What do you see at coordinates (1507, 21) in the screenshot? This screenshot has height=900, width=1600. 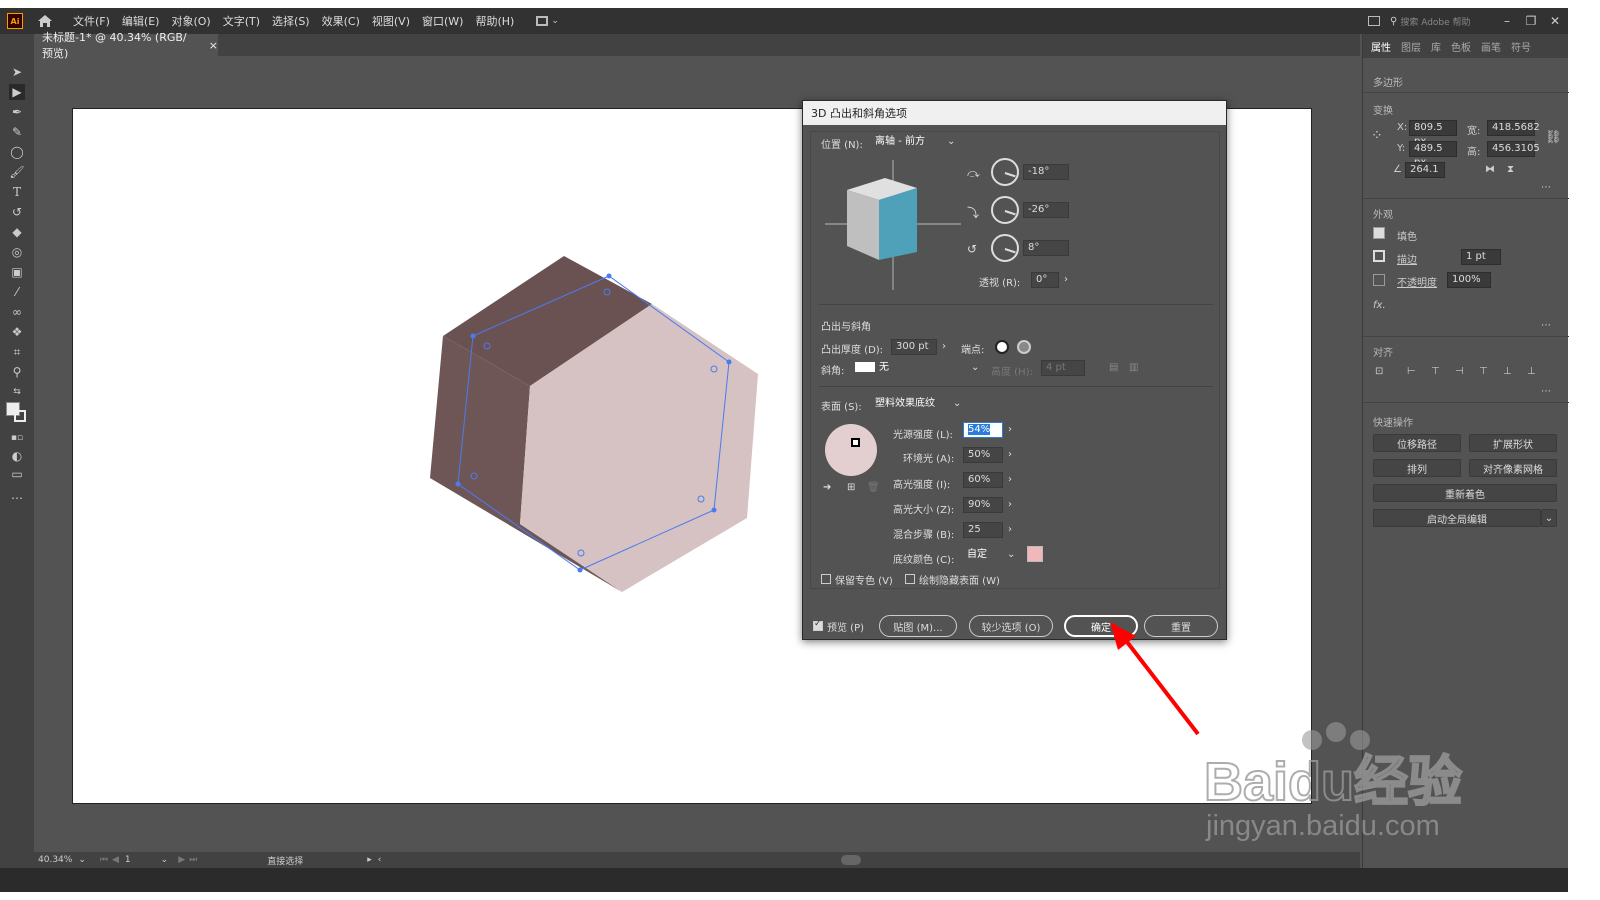 I see `minimize-button: –` at bounding box center [1507, 21].